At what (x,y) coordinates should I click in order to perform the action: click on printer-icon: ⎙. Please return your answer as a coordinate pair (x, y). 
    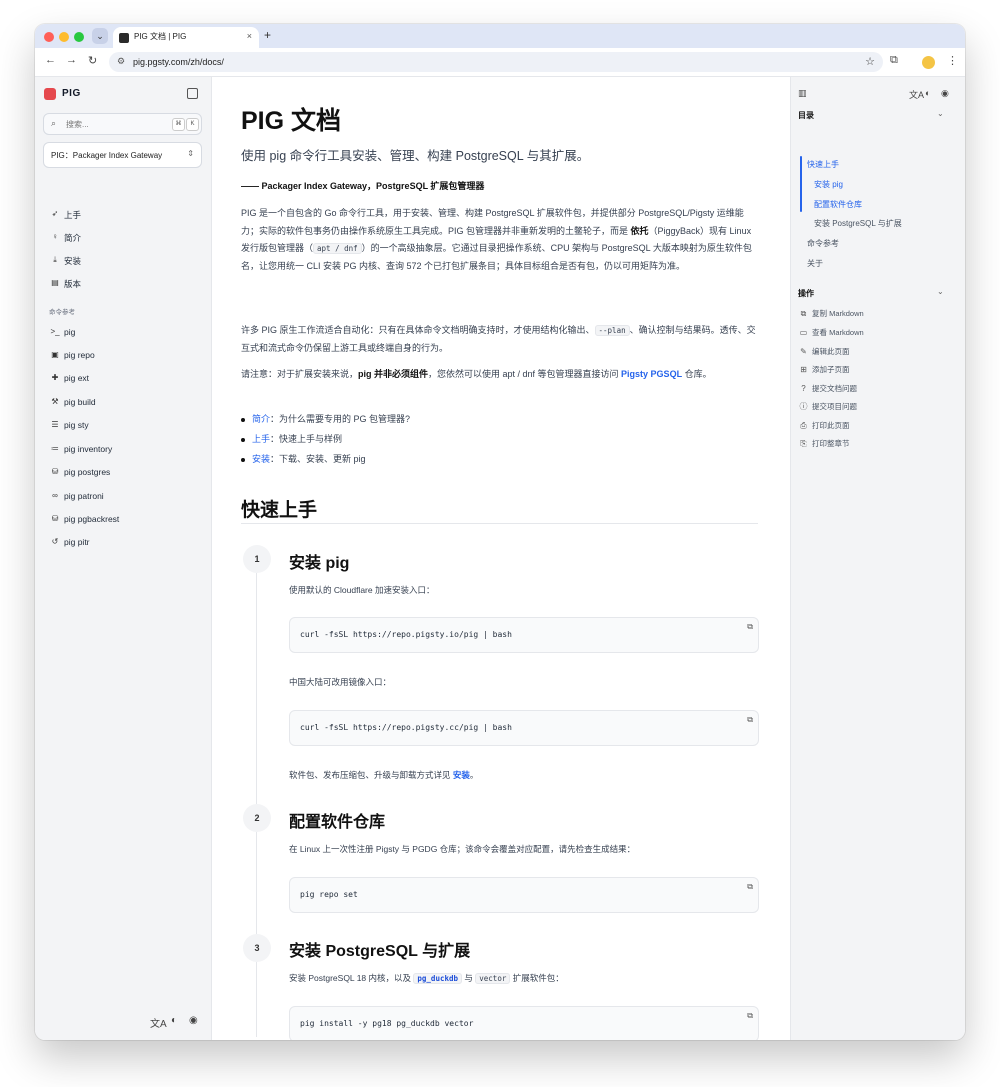
    Looking at the image, I should click on (803, 425).